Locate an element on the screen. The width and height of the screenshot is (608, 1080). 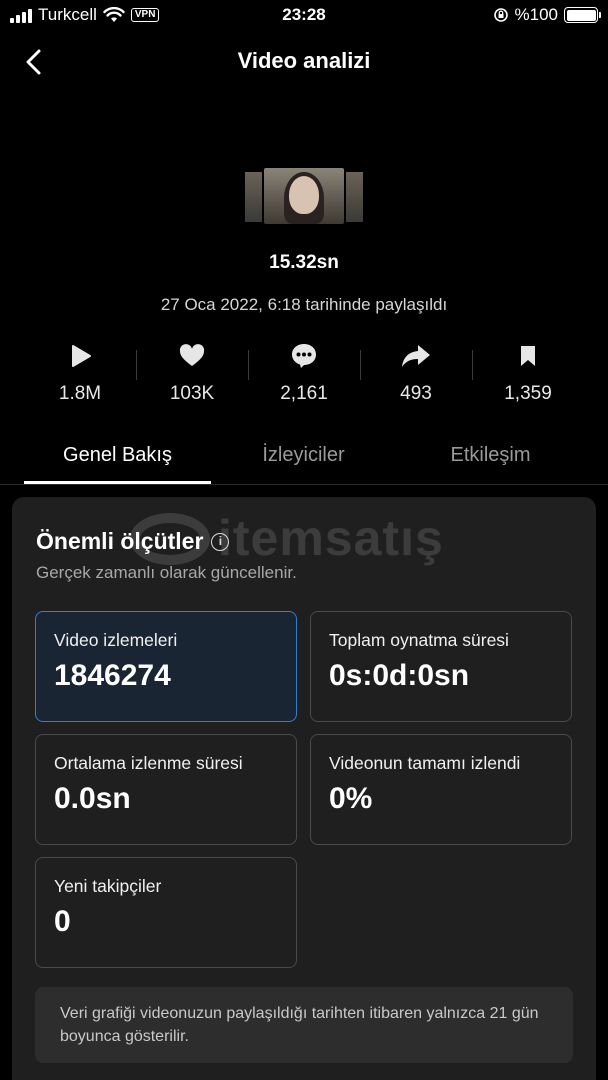
info-icon: i is located at coordinates (220, 541).